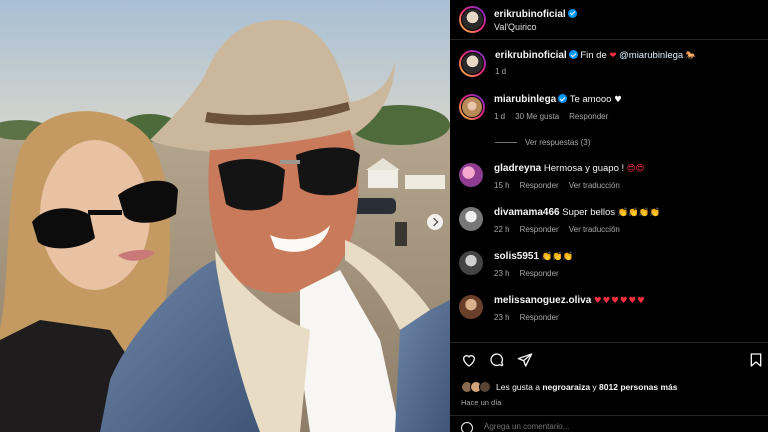 Image resolution: width=768 pixels, height=432 pixels. I want to click on comment-text: Super bellos, so click(589, 212).